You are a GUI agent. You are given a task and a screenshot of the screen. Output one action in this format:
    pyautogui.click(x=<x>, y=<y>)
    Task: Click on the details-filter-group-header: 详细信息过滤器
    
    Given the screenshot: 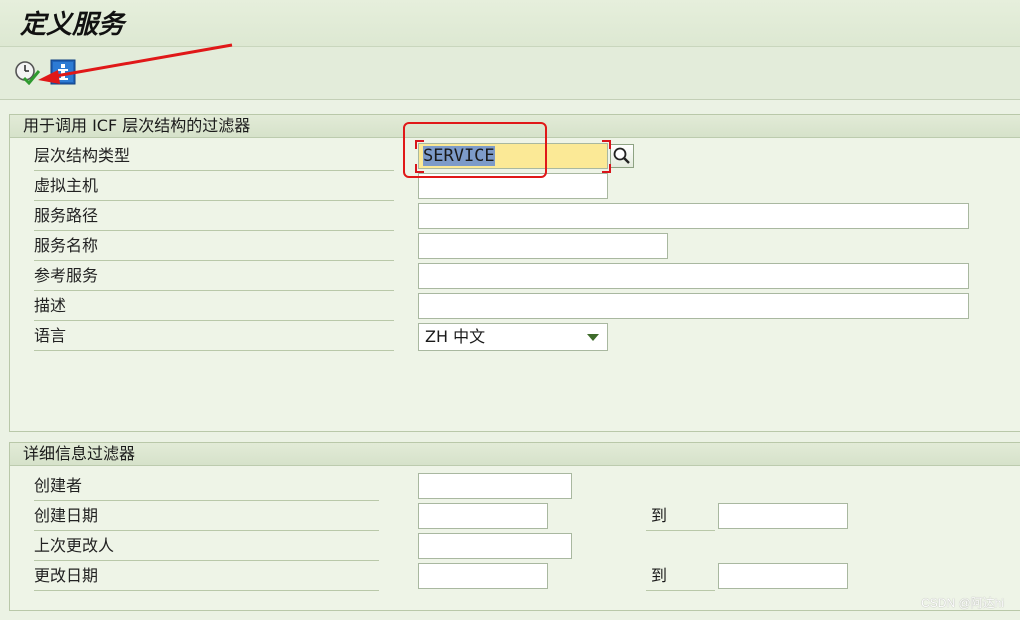 What is the action you would take?
    pyautogui.click(x=515, y=454)
    